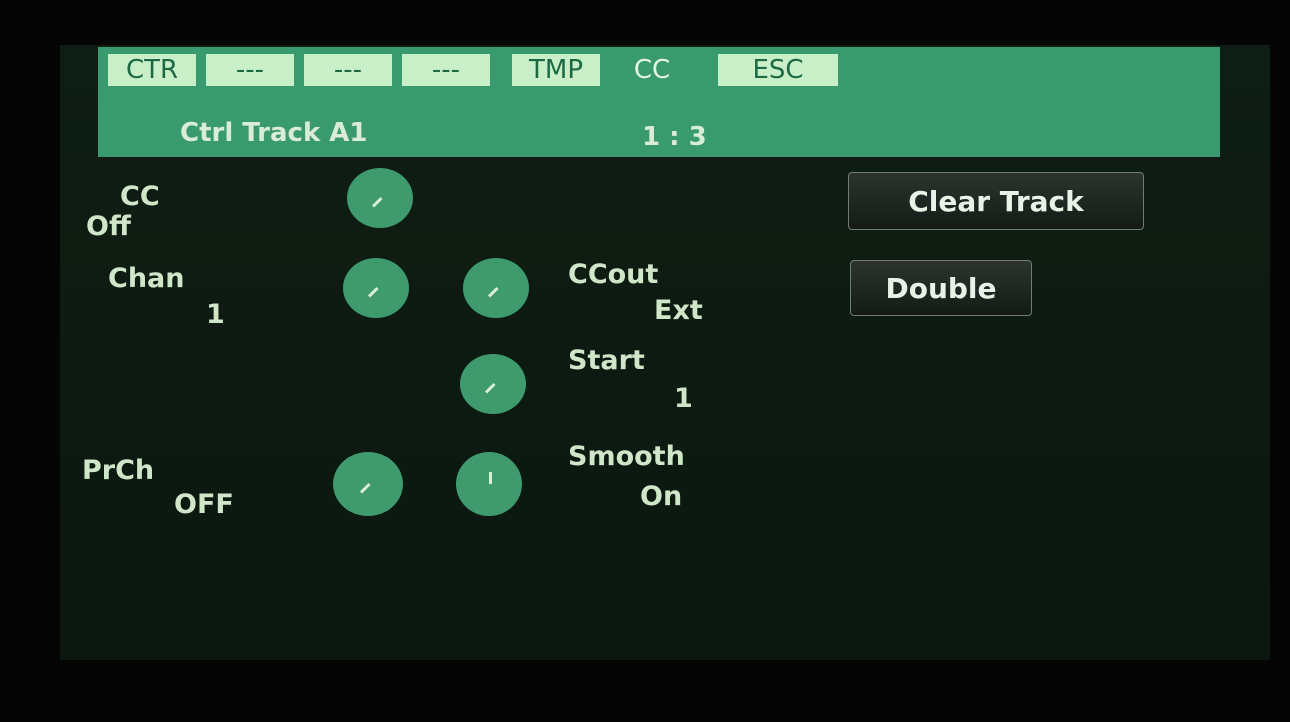 This screenshot has width=1290, height=722. I want to click on ccout-label: CCout, so click(613, 274).